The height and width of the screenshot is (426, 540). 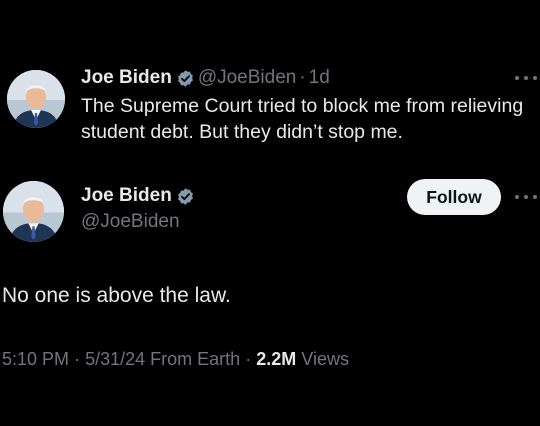 What do you see at coordinates (325, 359) in the screenshot?
I see `views-label: Views` at bounding box center [325, 359].